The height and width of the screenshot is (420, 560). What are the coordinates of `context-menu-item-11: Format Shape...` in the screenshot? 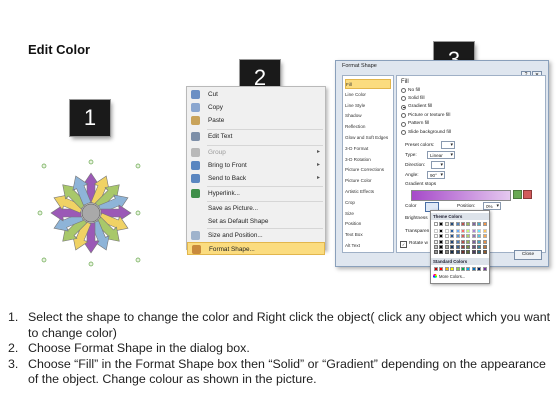 It's located at (256, 248).